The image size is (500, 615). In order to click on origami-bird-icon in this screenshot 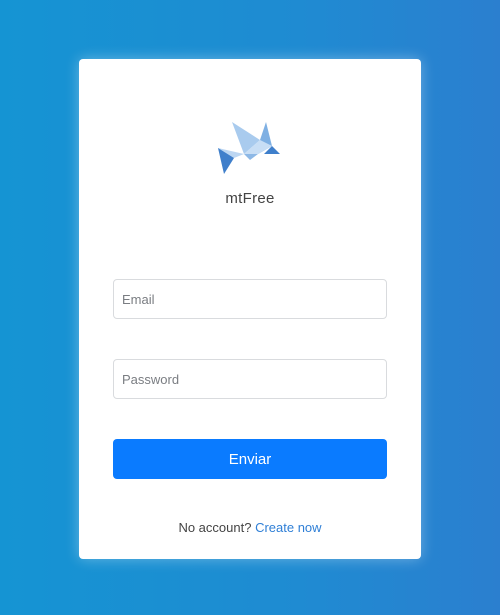, I will do `click(249, 148)`.